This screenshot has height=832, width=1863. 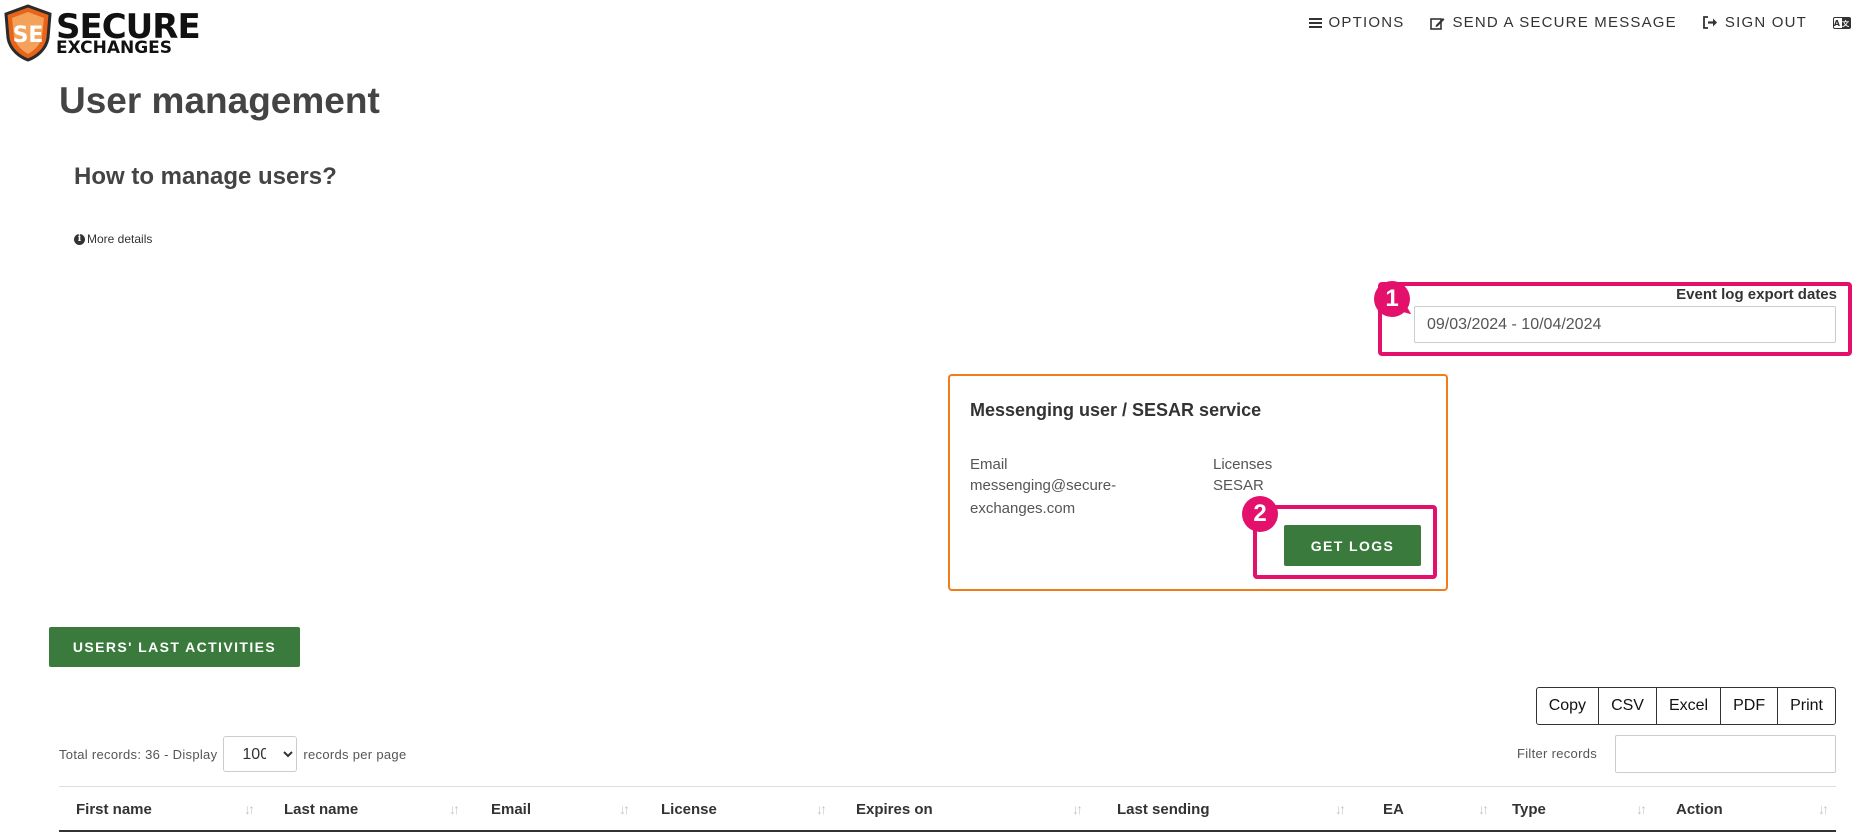 I want to click on csv-button: CSV, so click(x=1627, y=706).